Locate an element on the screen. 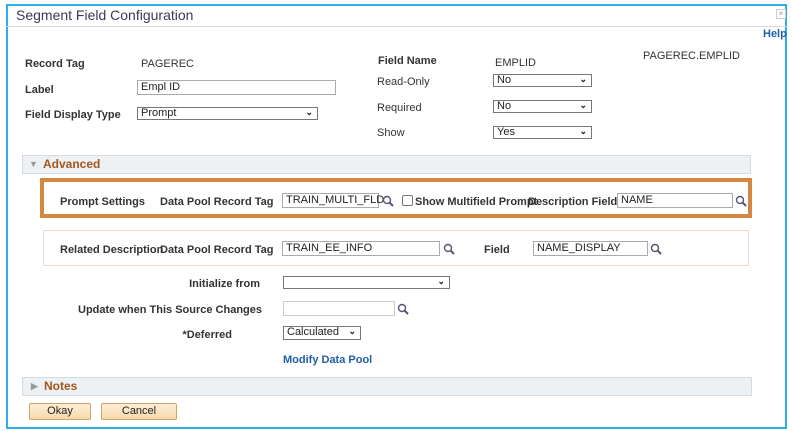 This screenshot has width=792, height=431. full-field-name: PAGEREC.EMPLID is located at coordinates (691, 56).